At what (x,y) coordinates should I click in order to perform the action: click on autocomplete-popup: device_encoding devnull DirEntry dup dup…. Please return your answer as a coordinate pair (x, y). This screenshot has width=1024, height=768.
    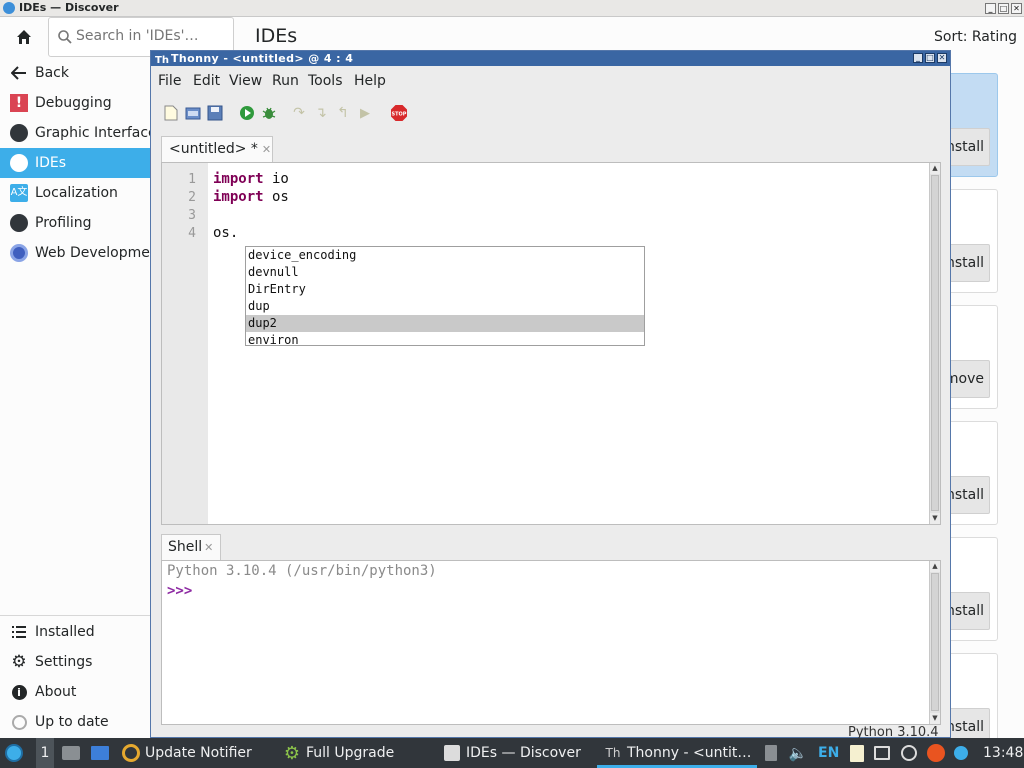
    Looking at the image, I should click on (445, 296).